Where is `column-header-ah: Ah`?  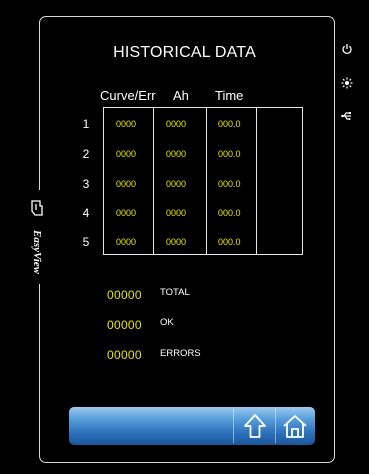
column-header-ah: Ah is located at coordinates (181, 95).